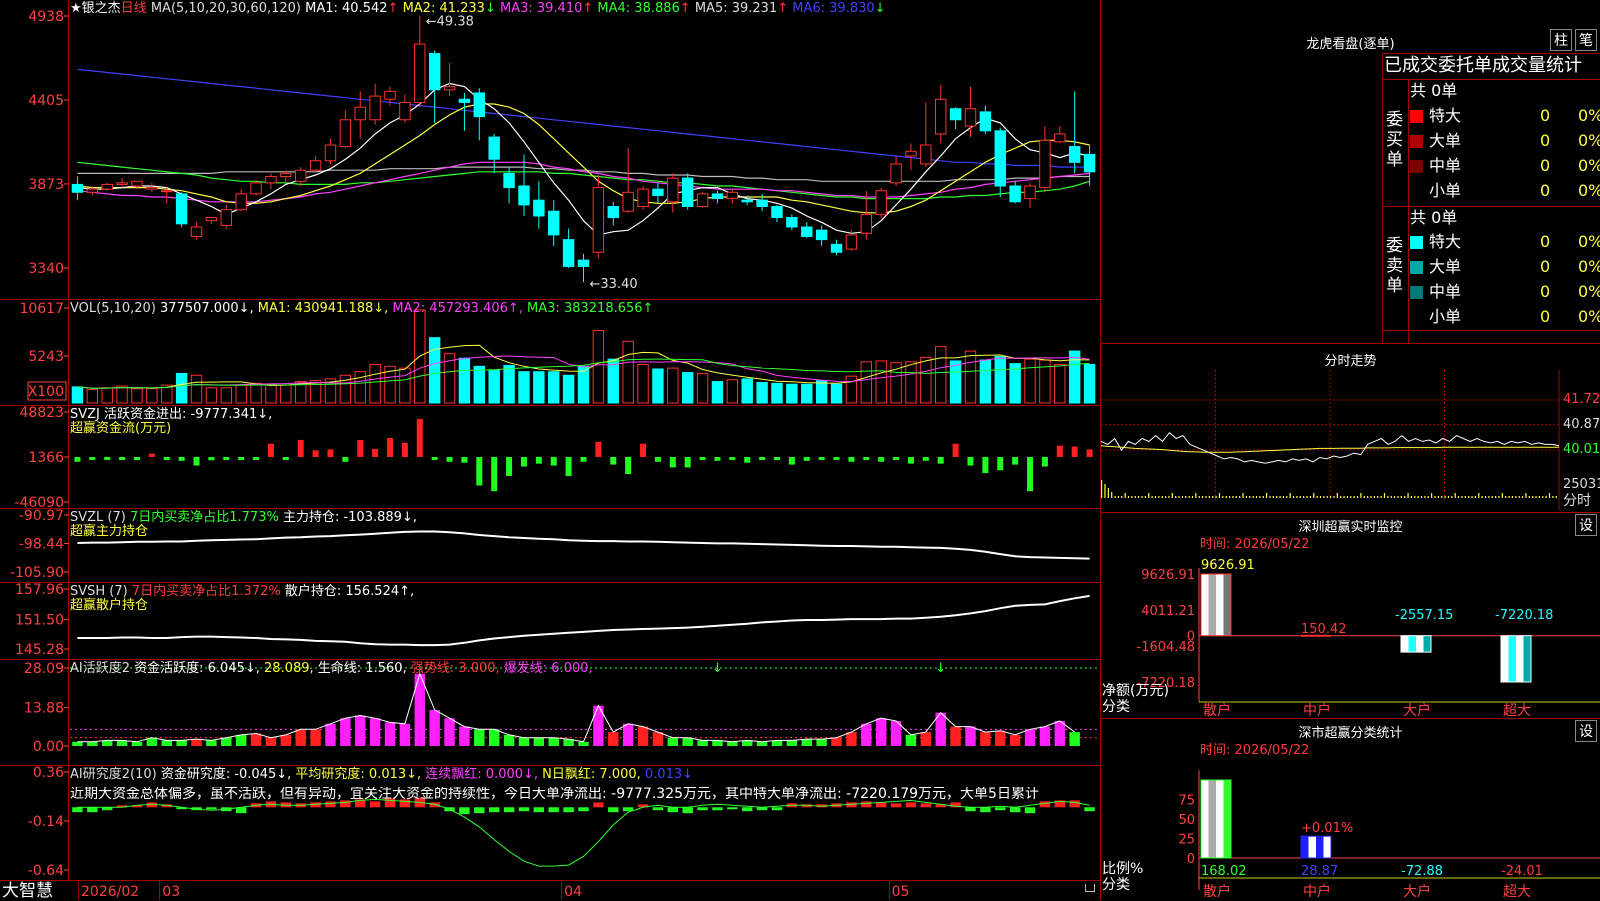  I want to click on order-type-label: 小单, so click(1445, 316).